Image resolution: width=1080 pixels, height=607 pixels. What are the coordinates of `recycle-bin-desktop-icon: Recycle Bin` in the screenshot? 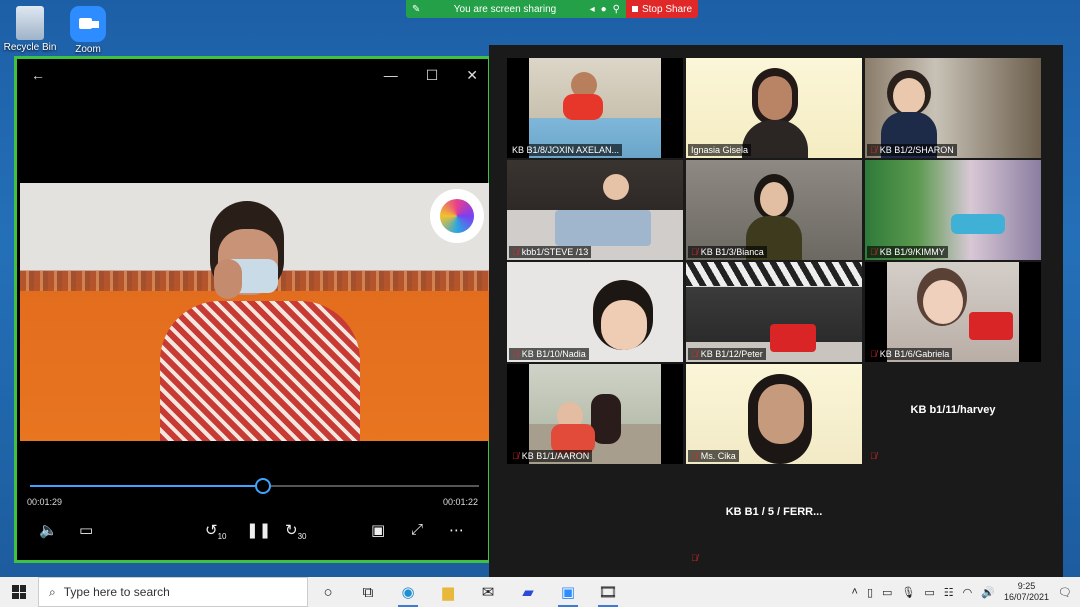 It's located at (30, 29).